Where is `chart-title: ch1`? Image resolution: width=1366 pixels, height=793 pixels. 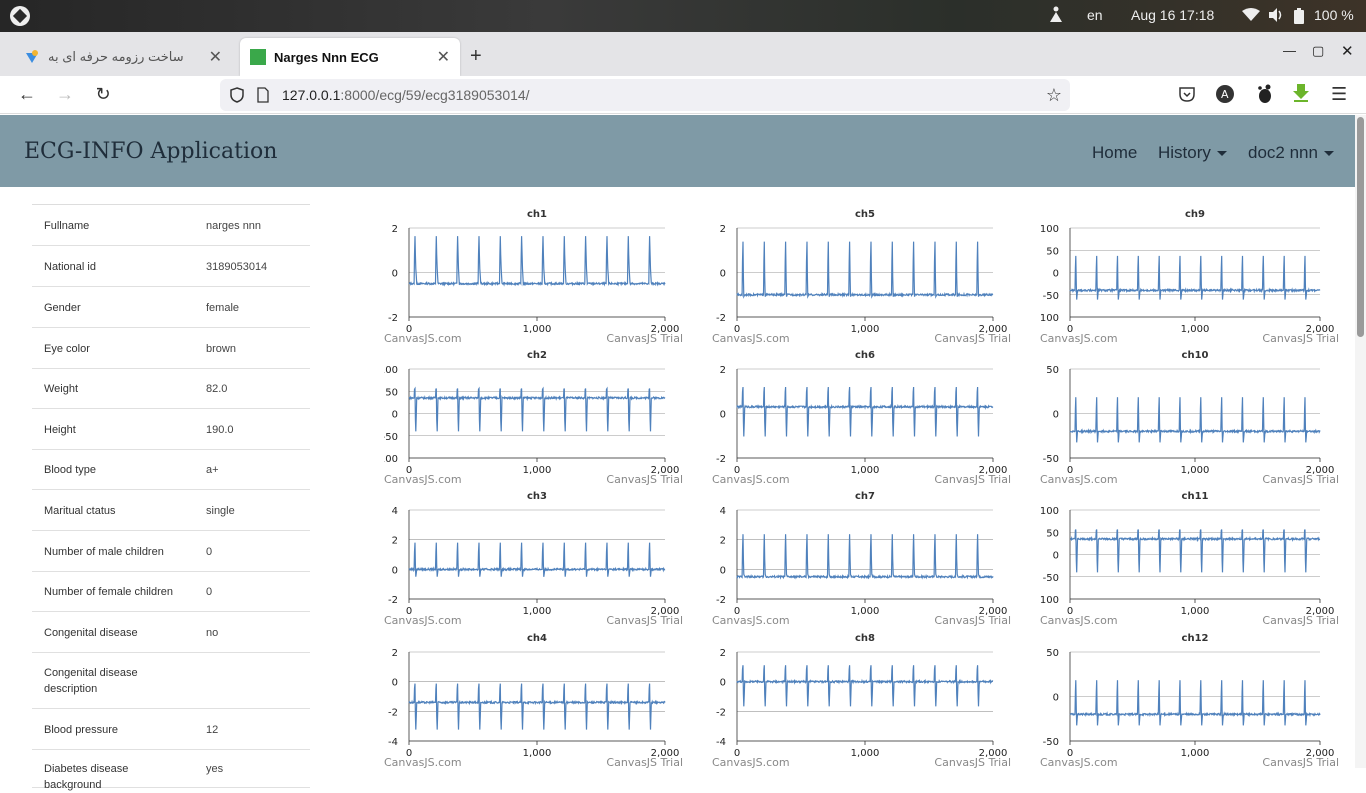 chart-title: ch1 is located at coordinates (537, 214).